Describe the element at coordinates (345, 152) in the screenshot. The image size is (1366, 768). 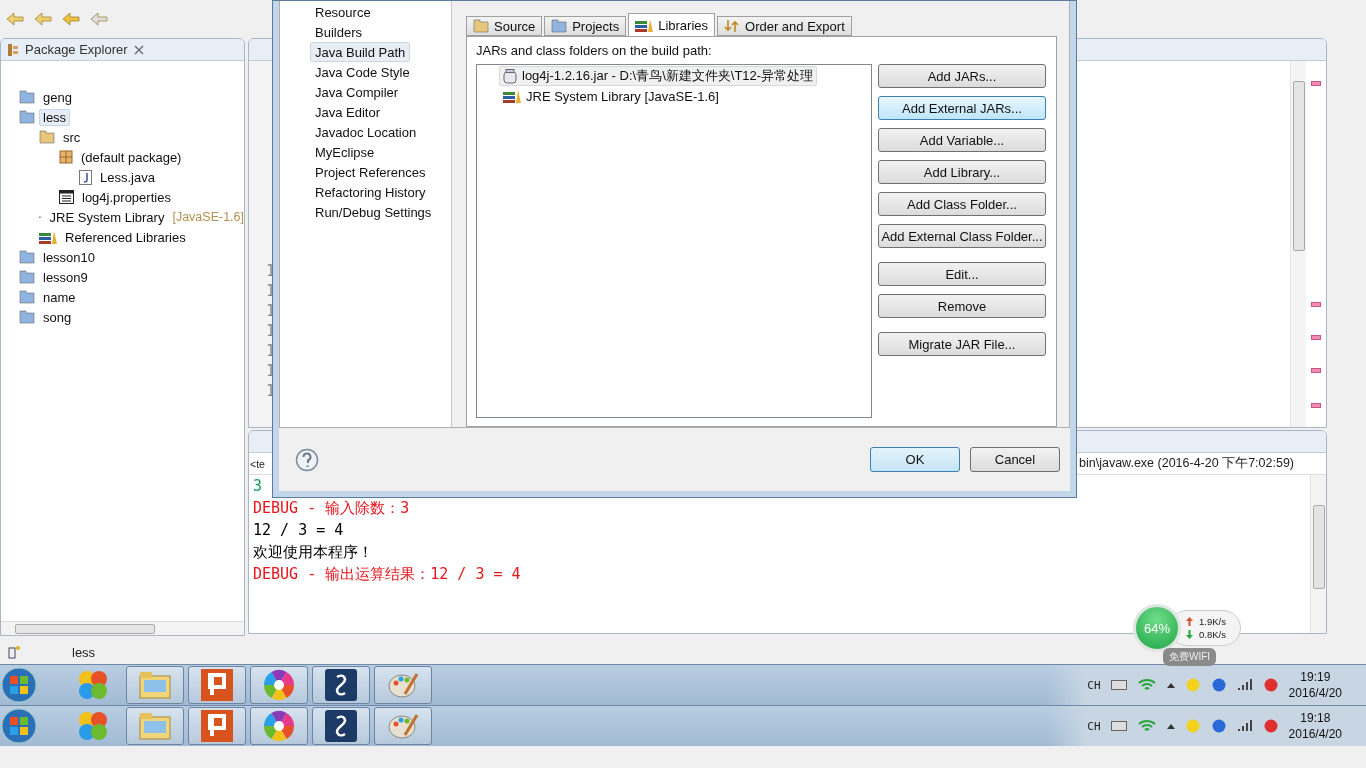
I see `nav-item: MyEclipse` at that location.